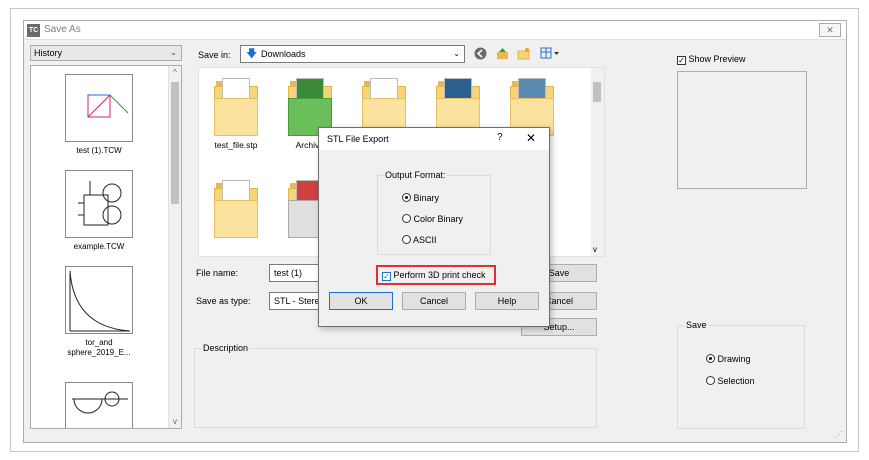 The image size is (869, 460). I want to click on preview-area, so click(742, 130).